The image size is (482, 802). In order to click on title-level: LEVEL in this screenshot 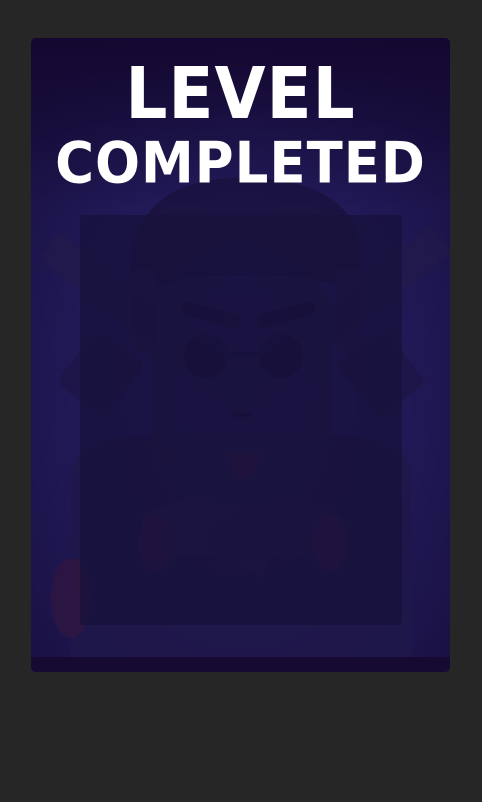, I will do `click(240, 93)`.